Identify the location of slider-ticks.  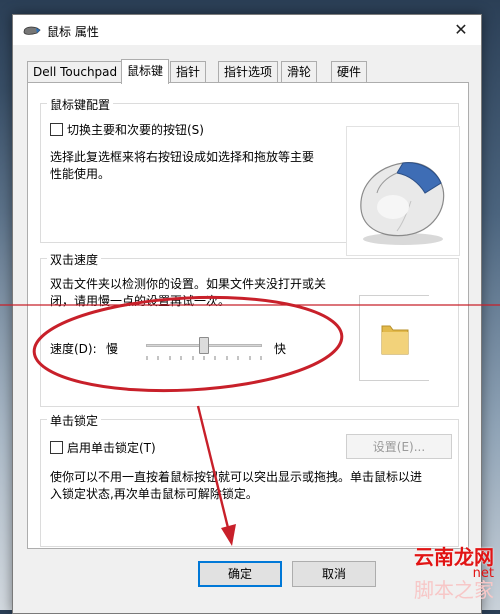
(204, 358).